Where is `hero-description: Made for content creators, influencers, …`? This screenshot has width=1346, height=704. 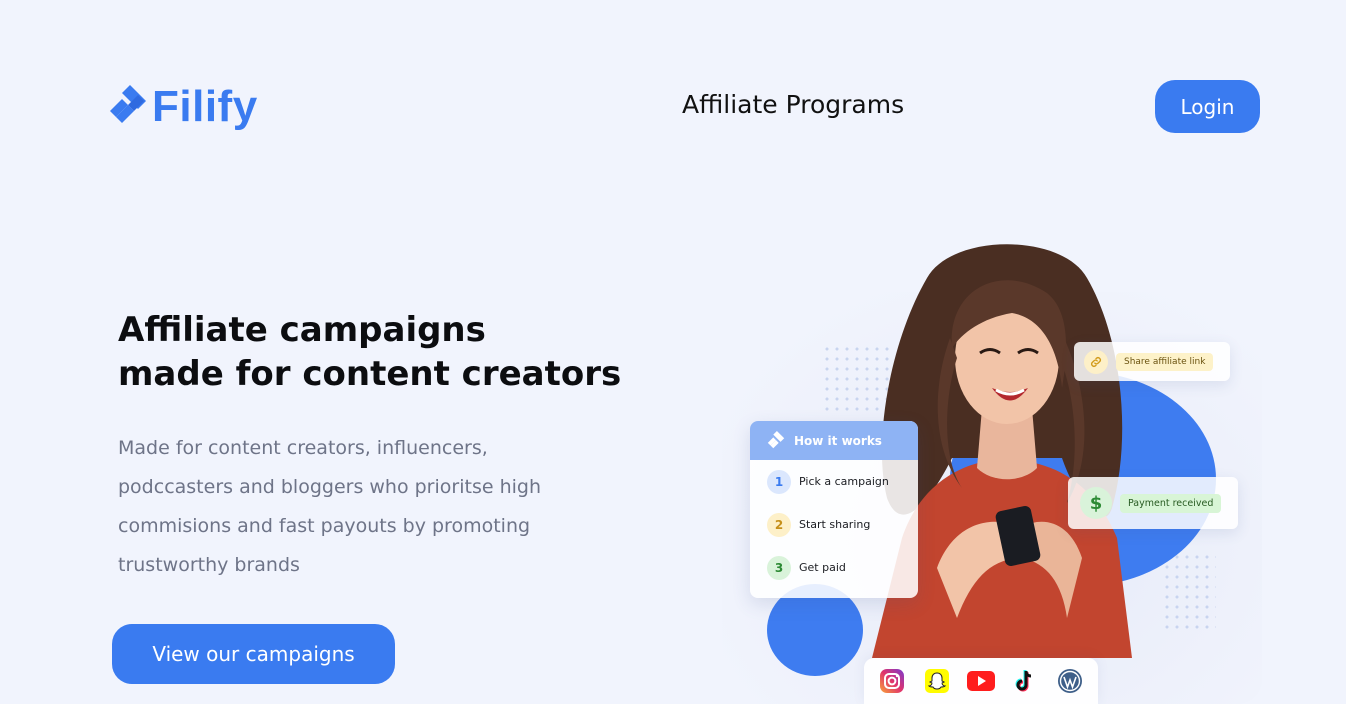
hero-description: Made for content creators, influencers, … is located at coordinates (329, 506).